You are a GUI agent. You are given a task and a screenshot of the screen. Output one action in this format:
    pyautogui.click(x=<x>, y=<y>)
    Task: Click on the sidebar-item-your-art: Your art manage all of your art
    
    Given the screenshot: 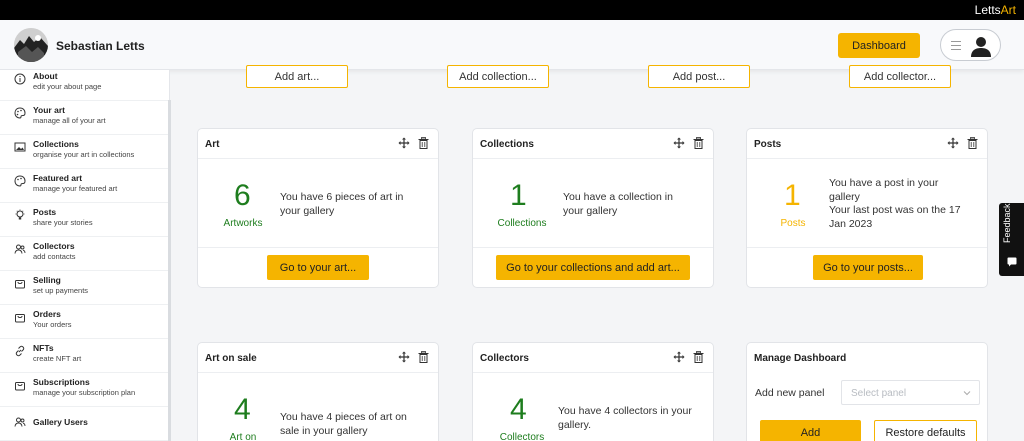 What is the action you would take?
    pyautogui.click(x=84, y=118)
    